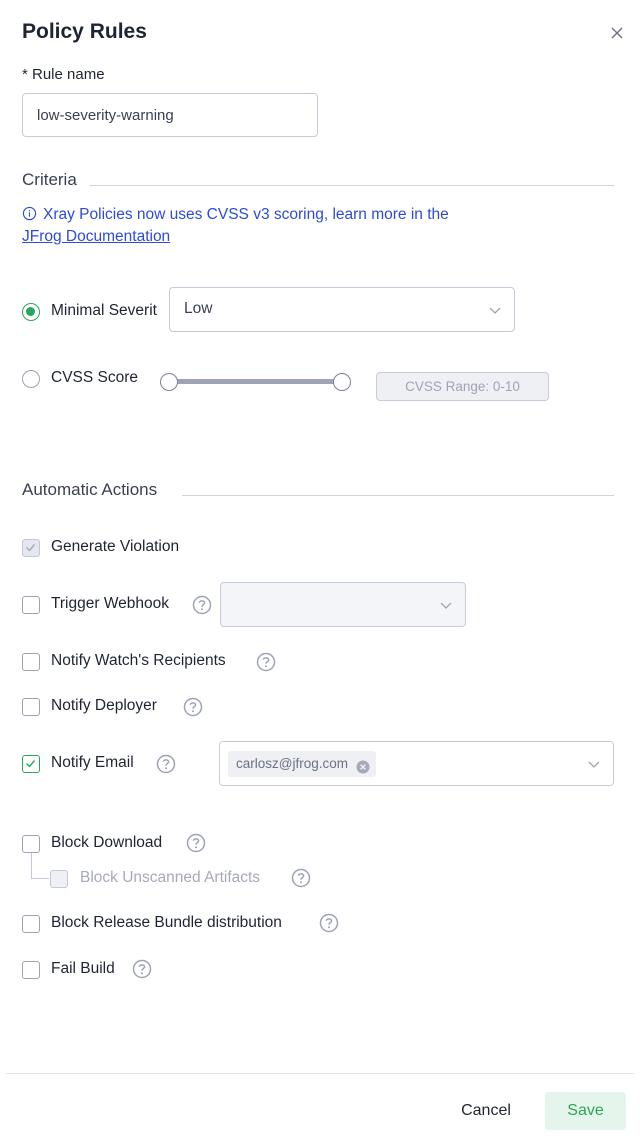 The image size is (640, 1142). What do you see at coordinates (343, 604) in the screenshot?
I see `webhook-select` at bounding box center [343, 604].